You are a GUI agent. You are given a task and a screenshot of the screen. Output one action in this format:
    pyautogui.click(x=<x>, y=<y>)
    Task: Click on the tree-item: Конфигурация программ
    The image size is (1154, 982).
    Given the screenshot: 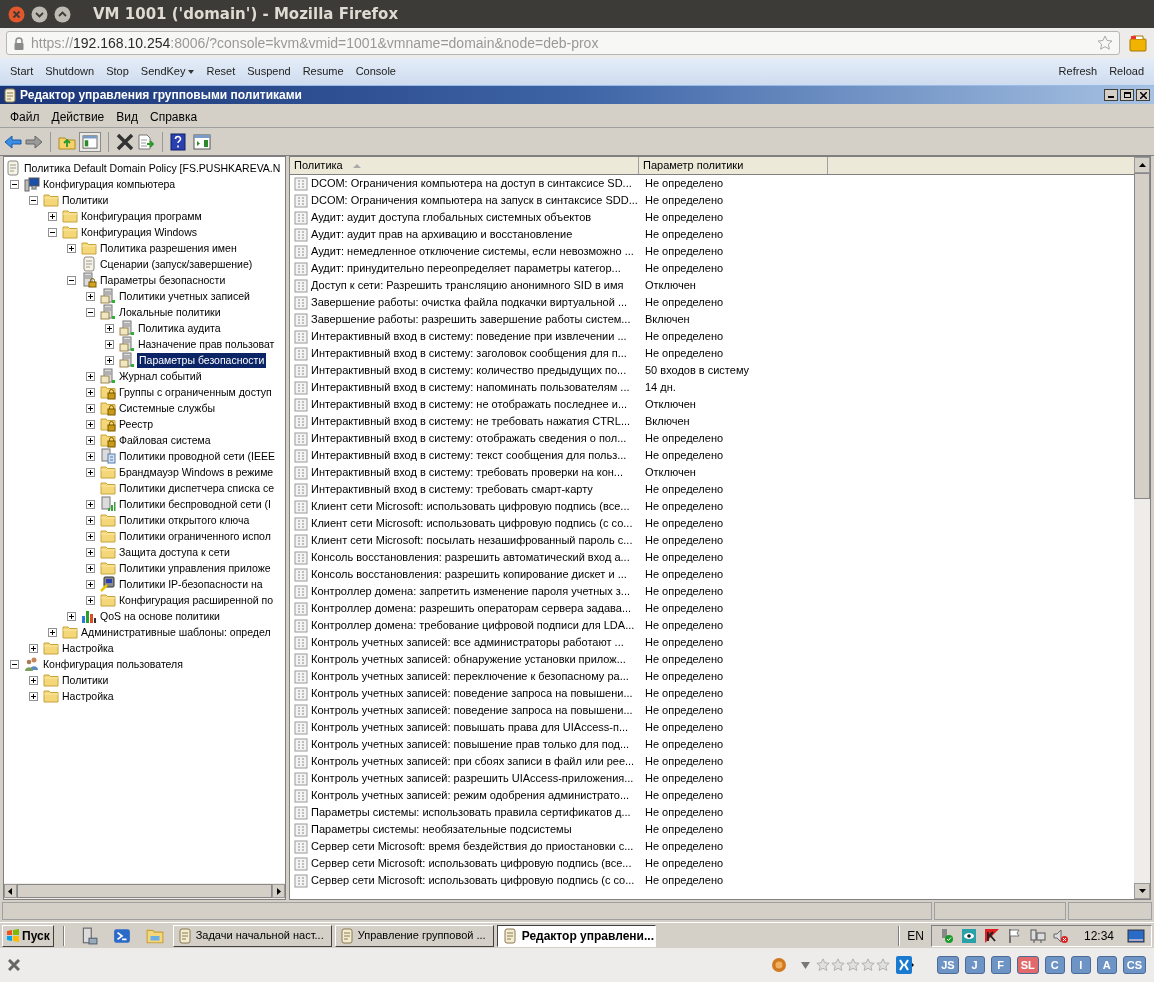 What is the action you would take?
    pyautogui.click(x=141, y=216)
    